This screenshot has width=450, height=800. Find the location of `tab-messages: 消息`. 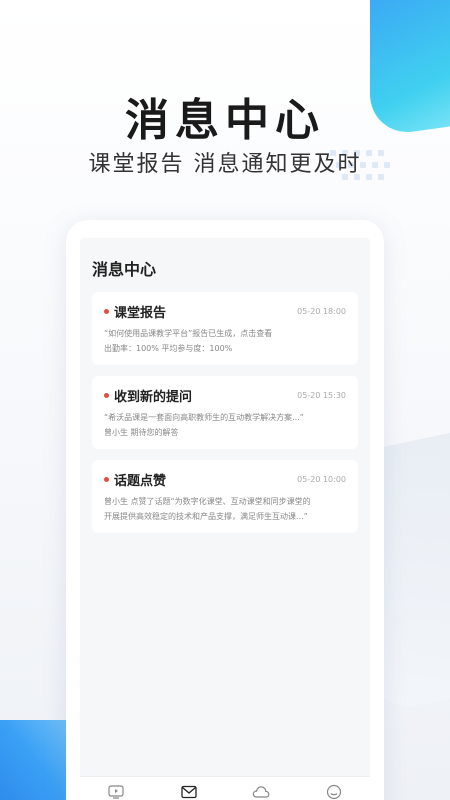

tab-messages: 消息 is located at coordinates (189, 792).